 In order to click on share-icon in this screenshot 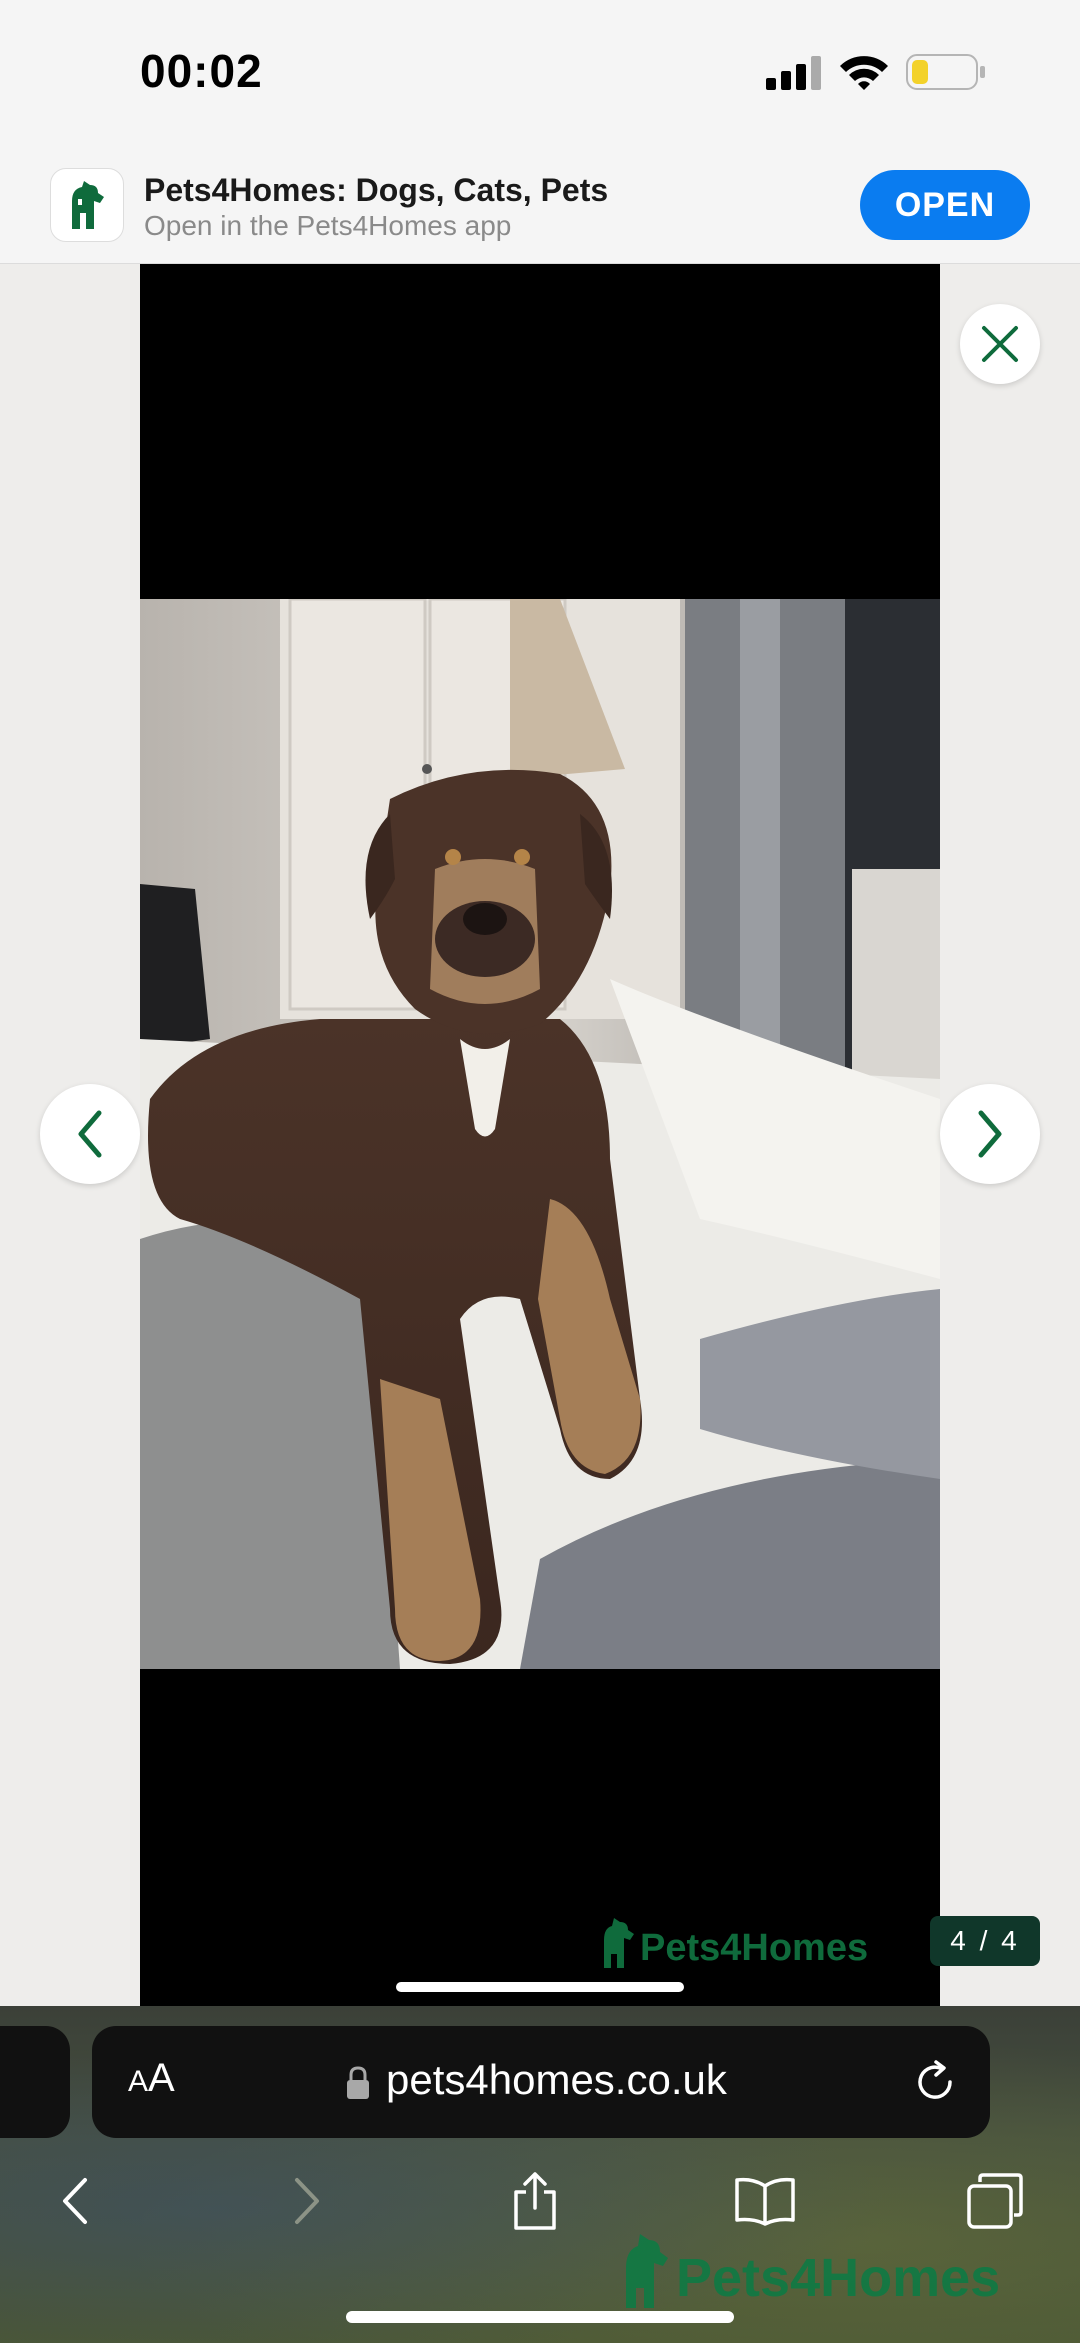, I will do `click(535, 2201)`.